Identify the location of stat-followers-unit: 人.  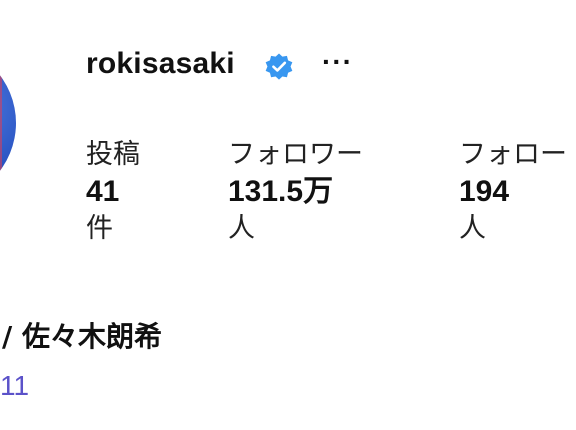
(241, 228).